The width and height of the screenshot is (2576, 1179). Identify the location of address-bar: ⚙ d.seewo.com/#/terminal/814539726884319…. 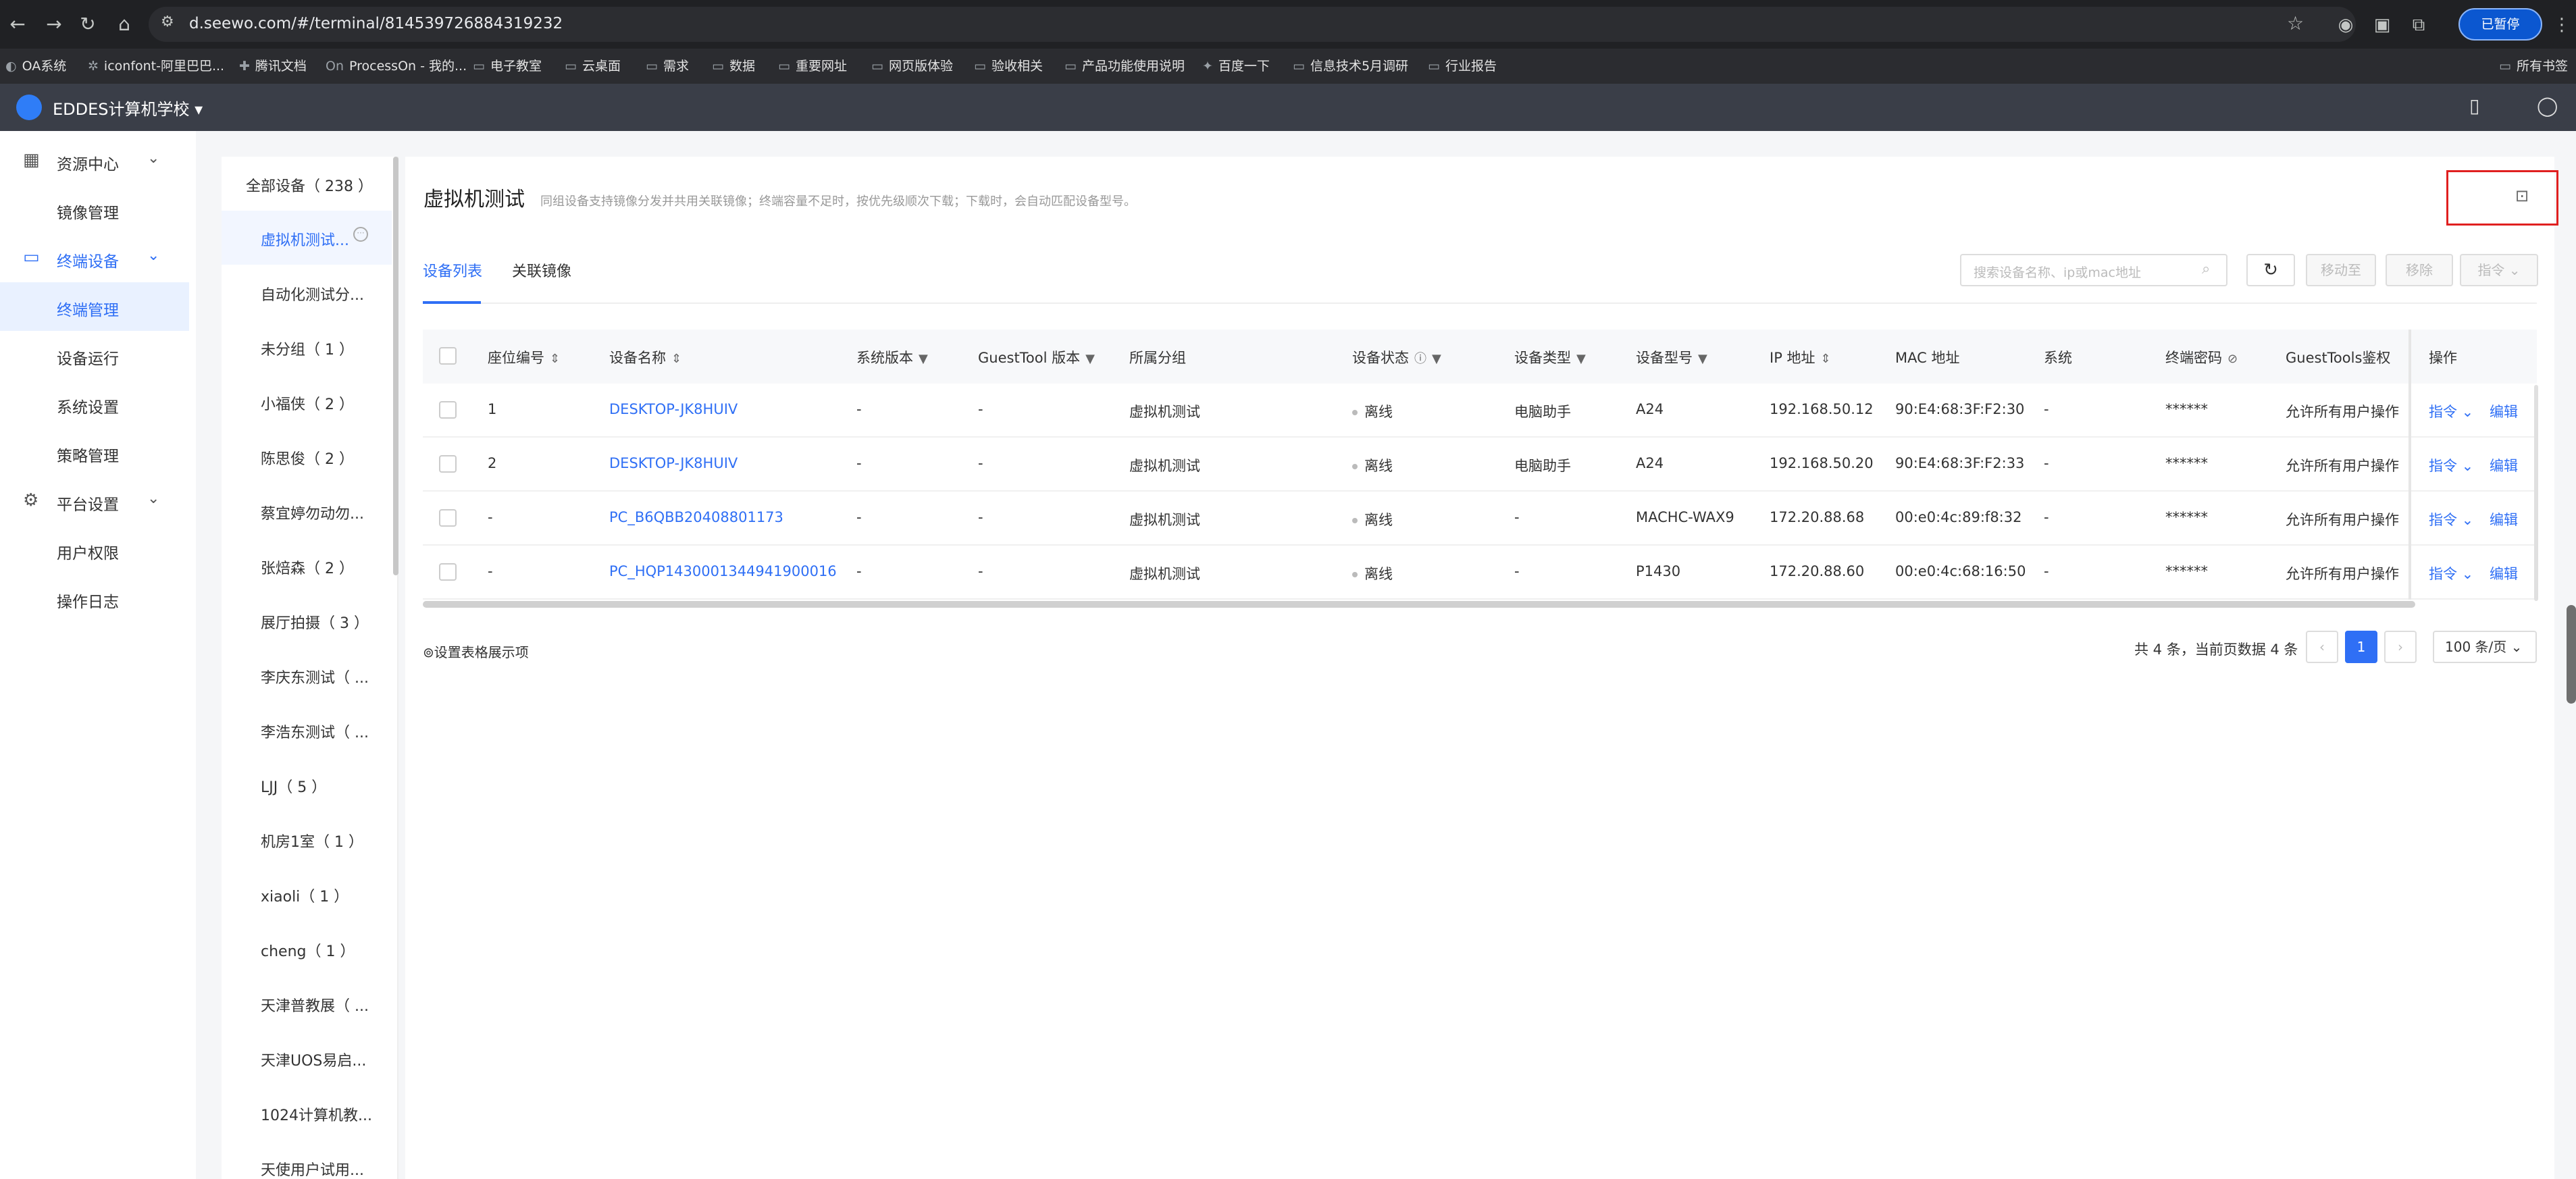
(1252, 25).